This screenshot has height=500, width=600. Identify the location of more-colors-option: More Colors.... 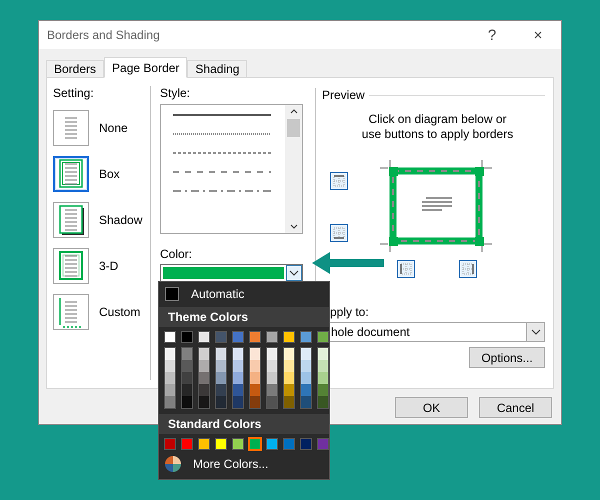
(244, 464).